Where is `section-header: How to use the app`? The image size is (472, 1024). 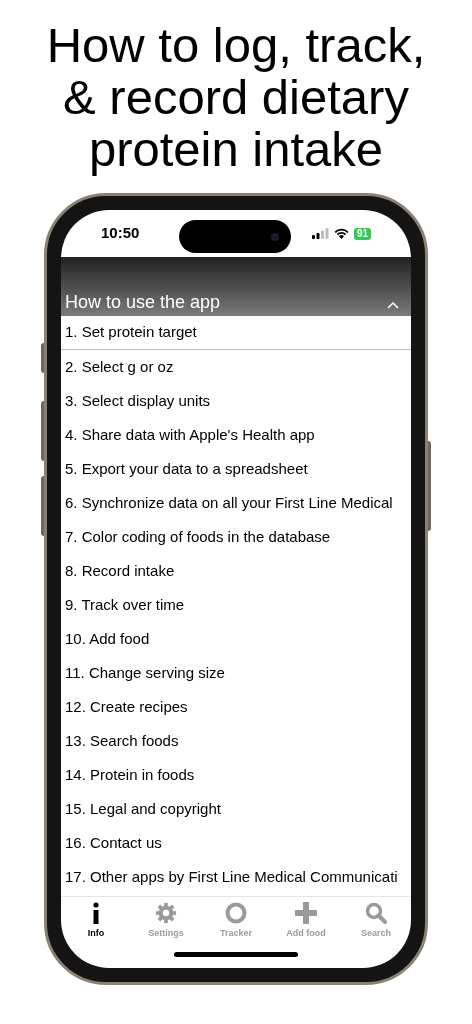
section-header: How to use the app is located at coordinates (236, 286).